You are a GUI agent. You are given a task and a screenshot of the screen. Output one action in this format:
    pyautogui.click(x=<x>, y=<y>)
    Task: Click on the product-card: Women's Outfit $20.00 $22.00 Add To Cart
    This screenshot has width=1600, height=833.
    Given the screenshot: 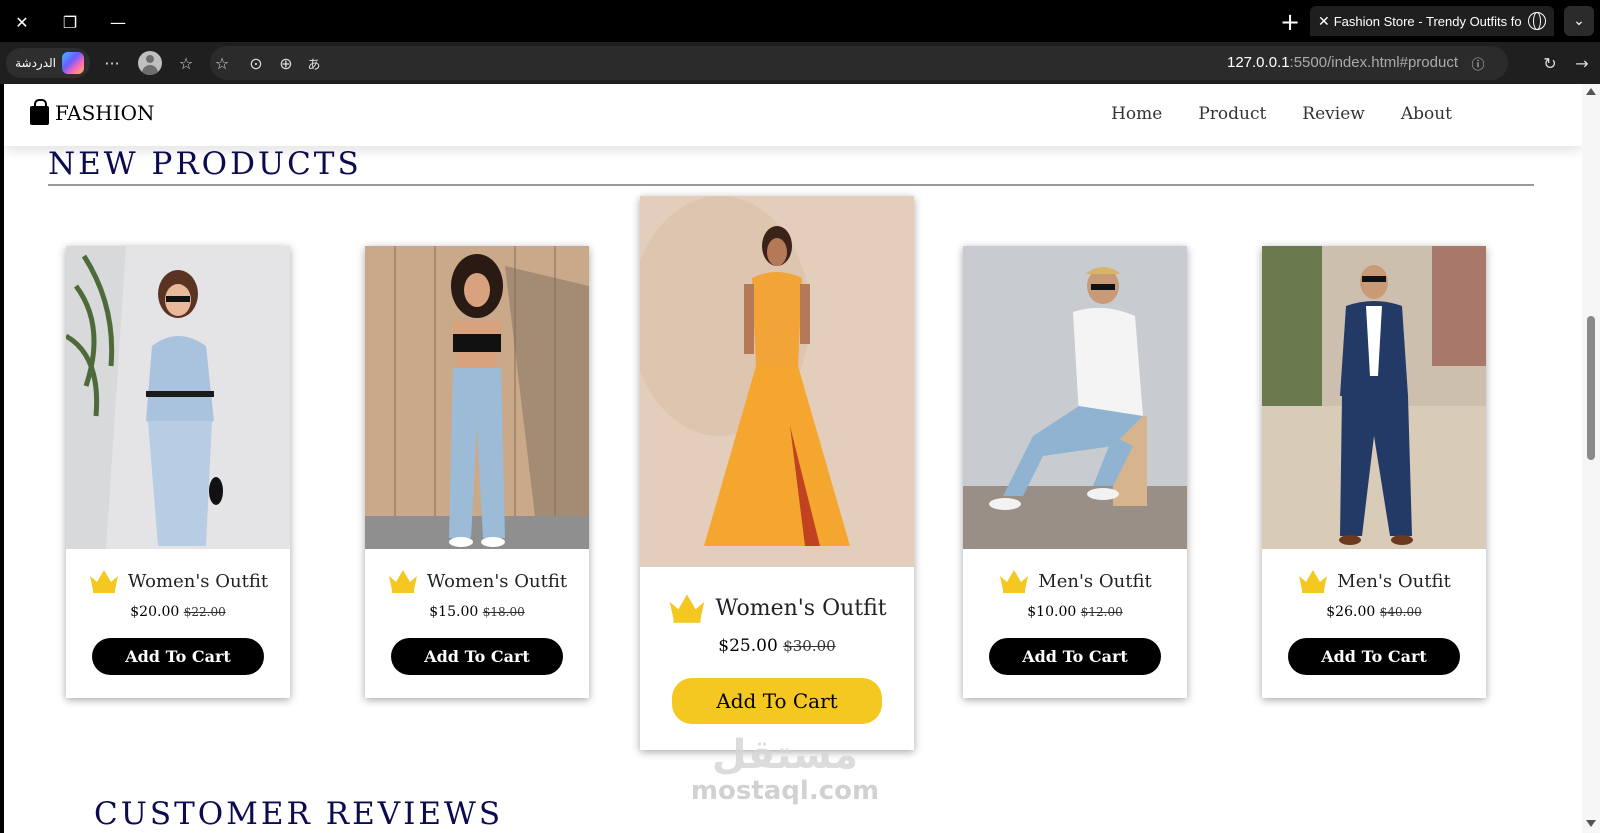 What is the action you would take?
    pyautogui.click(x=178, y=472)
    